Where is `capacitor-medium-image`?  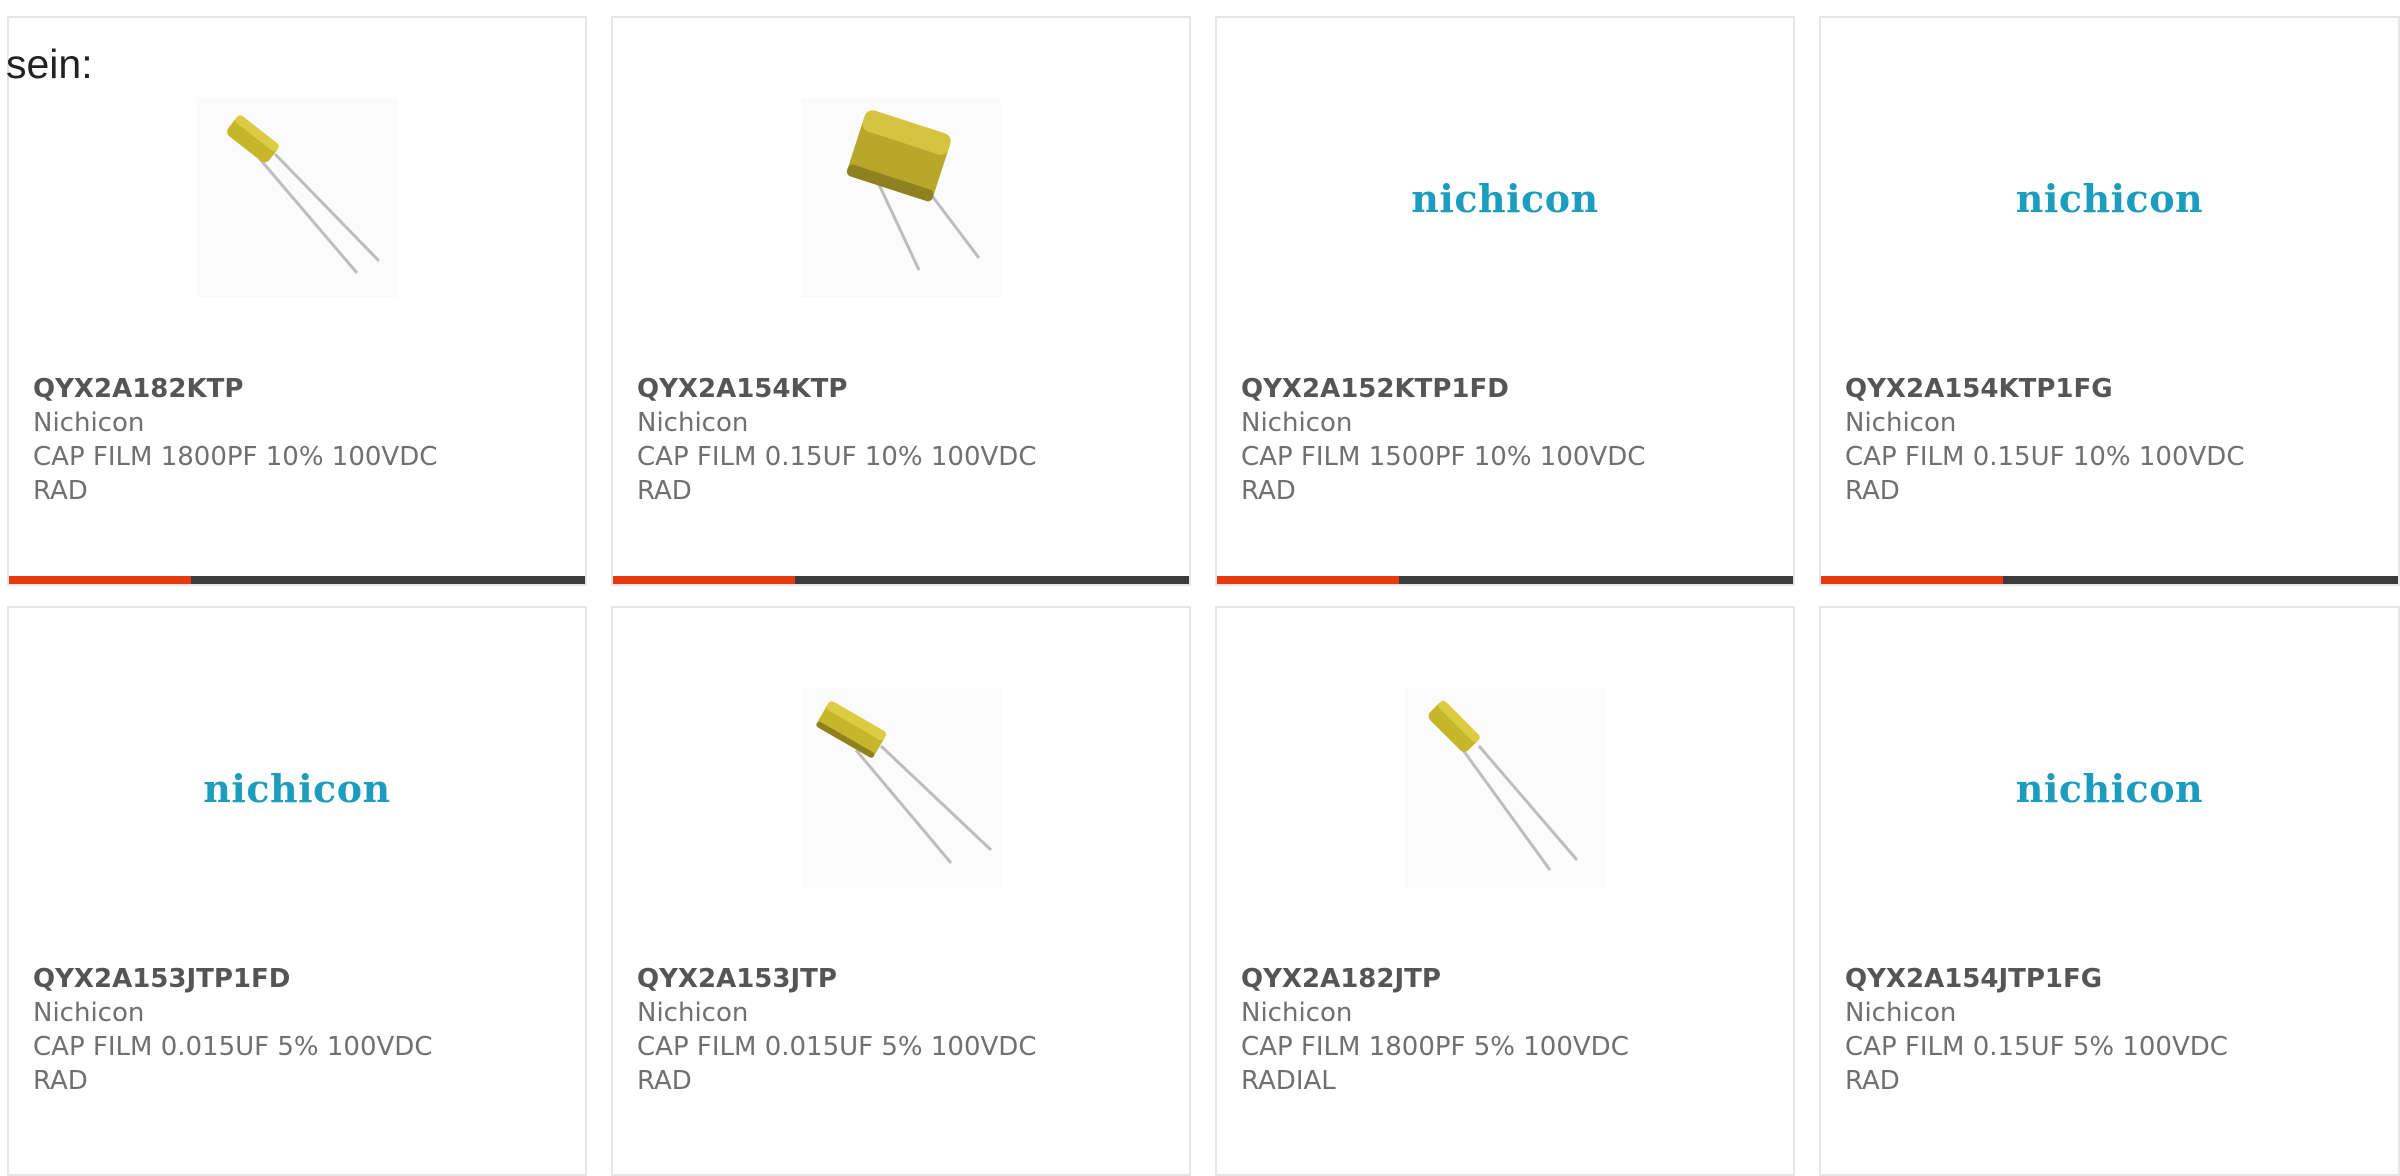 capacitor-medium-image is located at coordinates (901, 788).